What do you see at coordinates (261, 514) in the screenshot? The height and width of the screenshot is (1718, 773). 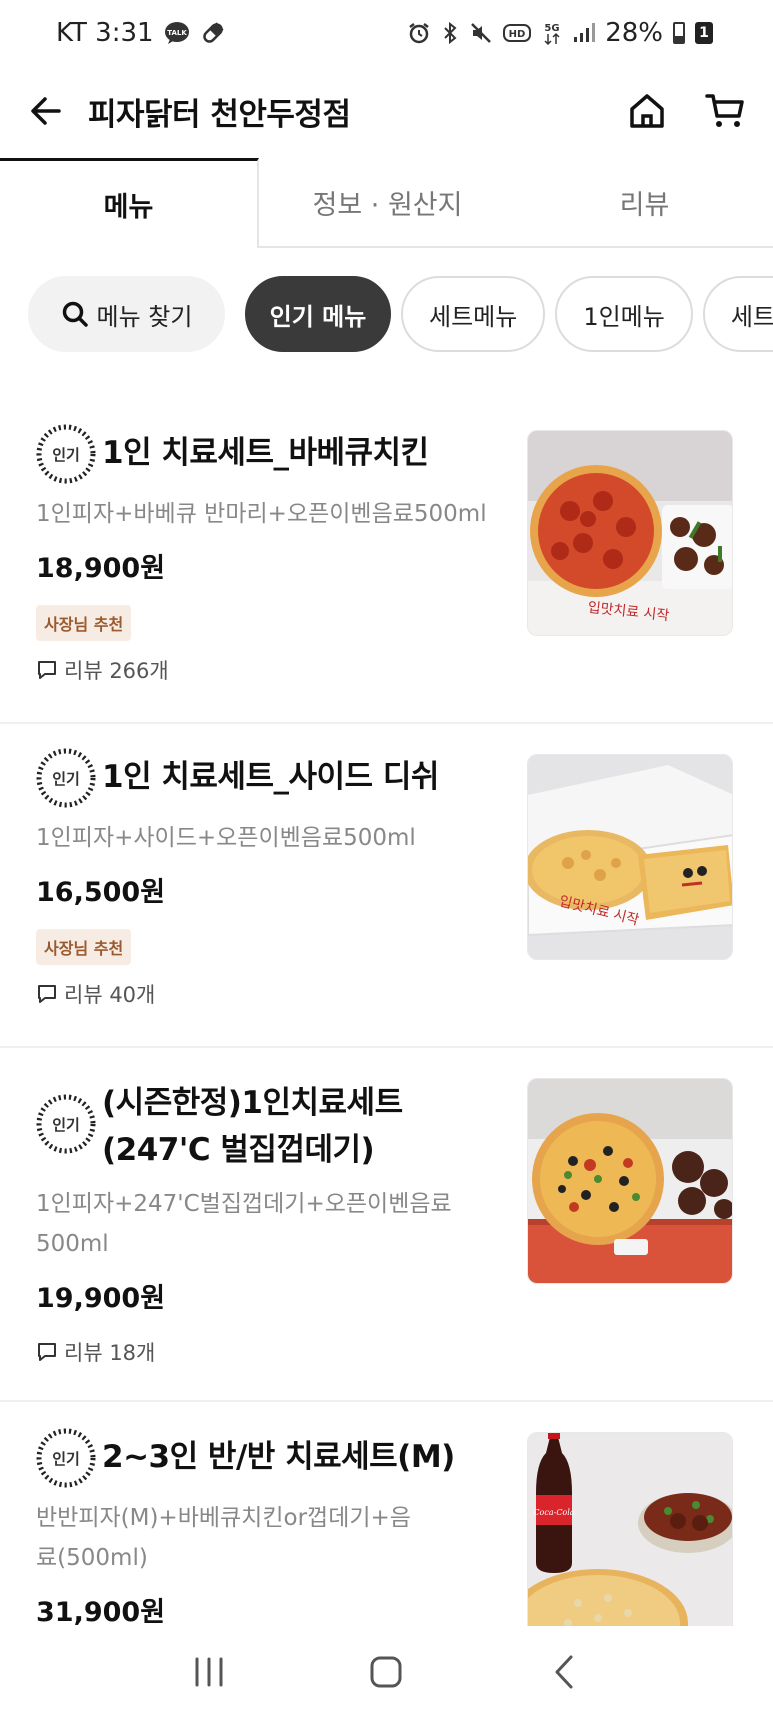 I see `menu-item-desc: 1인피자+바베큐 반마리+오픈이벤음료500ml` at bounding box center [261, 514].